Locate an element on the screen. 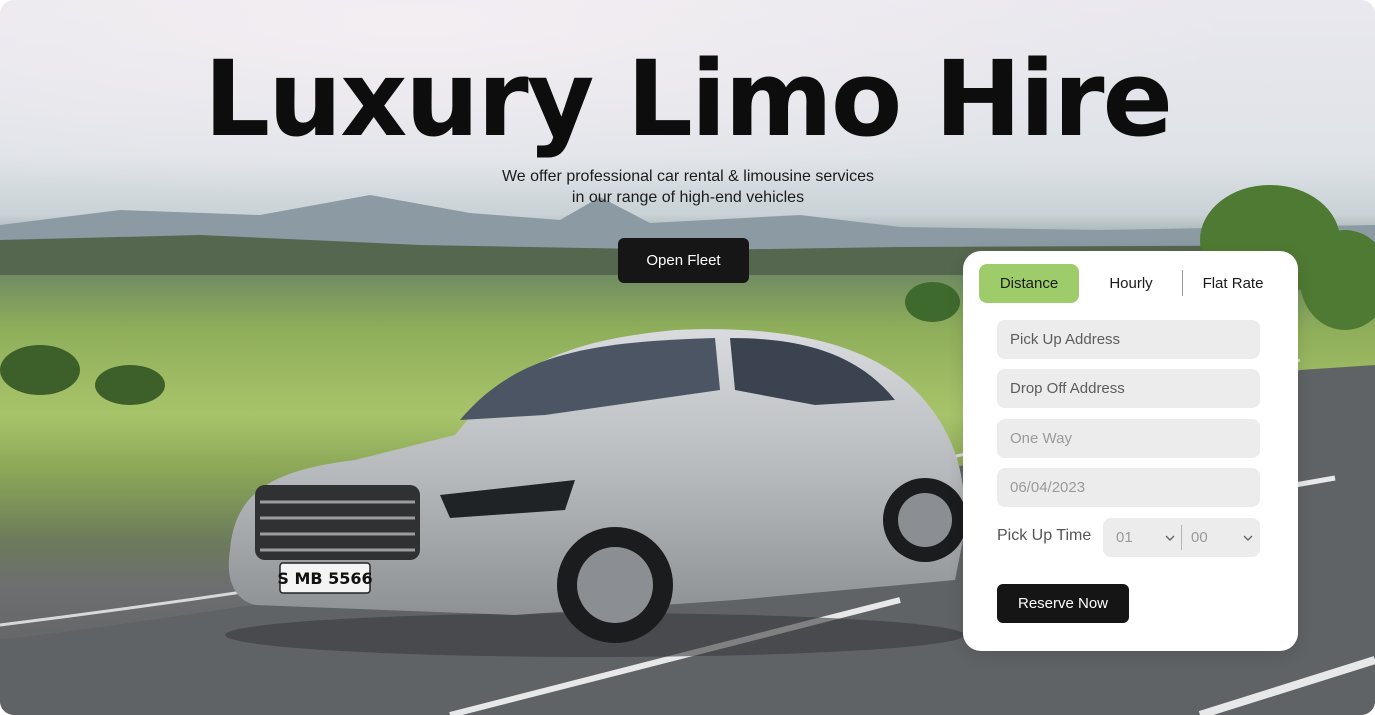 The height and width of the screenshot is (715, 1375). open-fleet-button: Open Fleet is located at coordinates (683, 260).